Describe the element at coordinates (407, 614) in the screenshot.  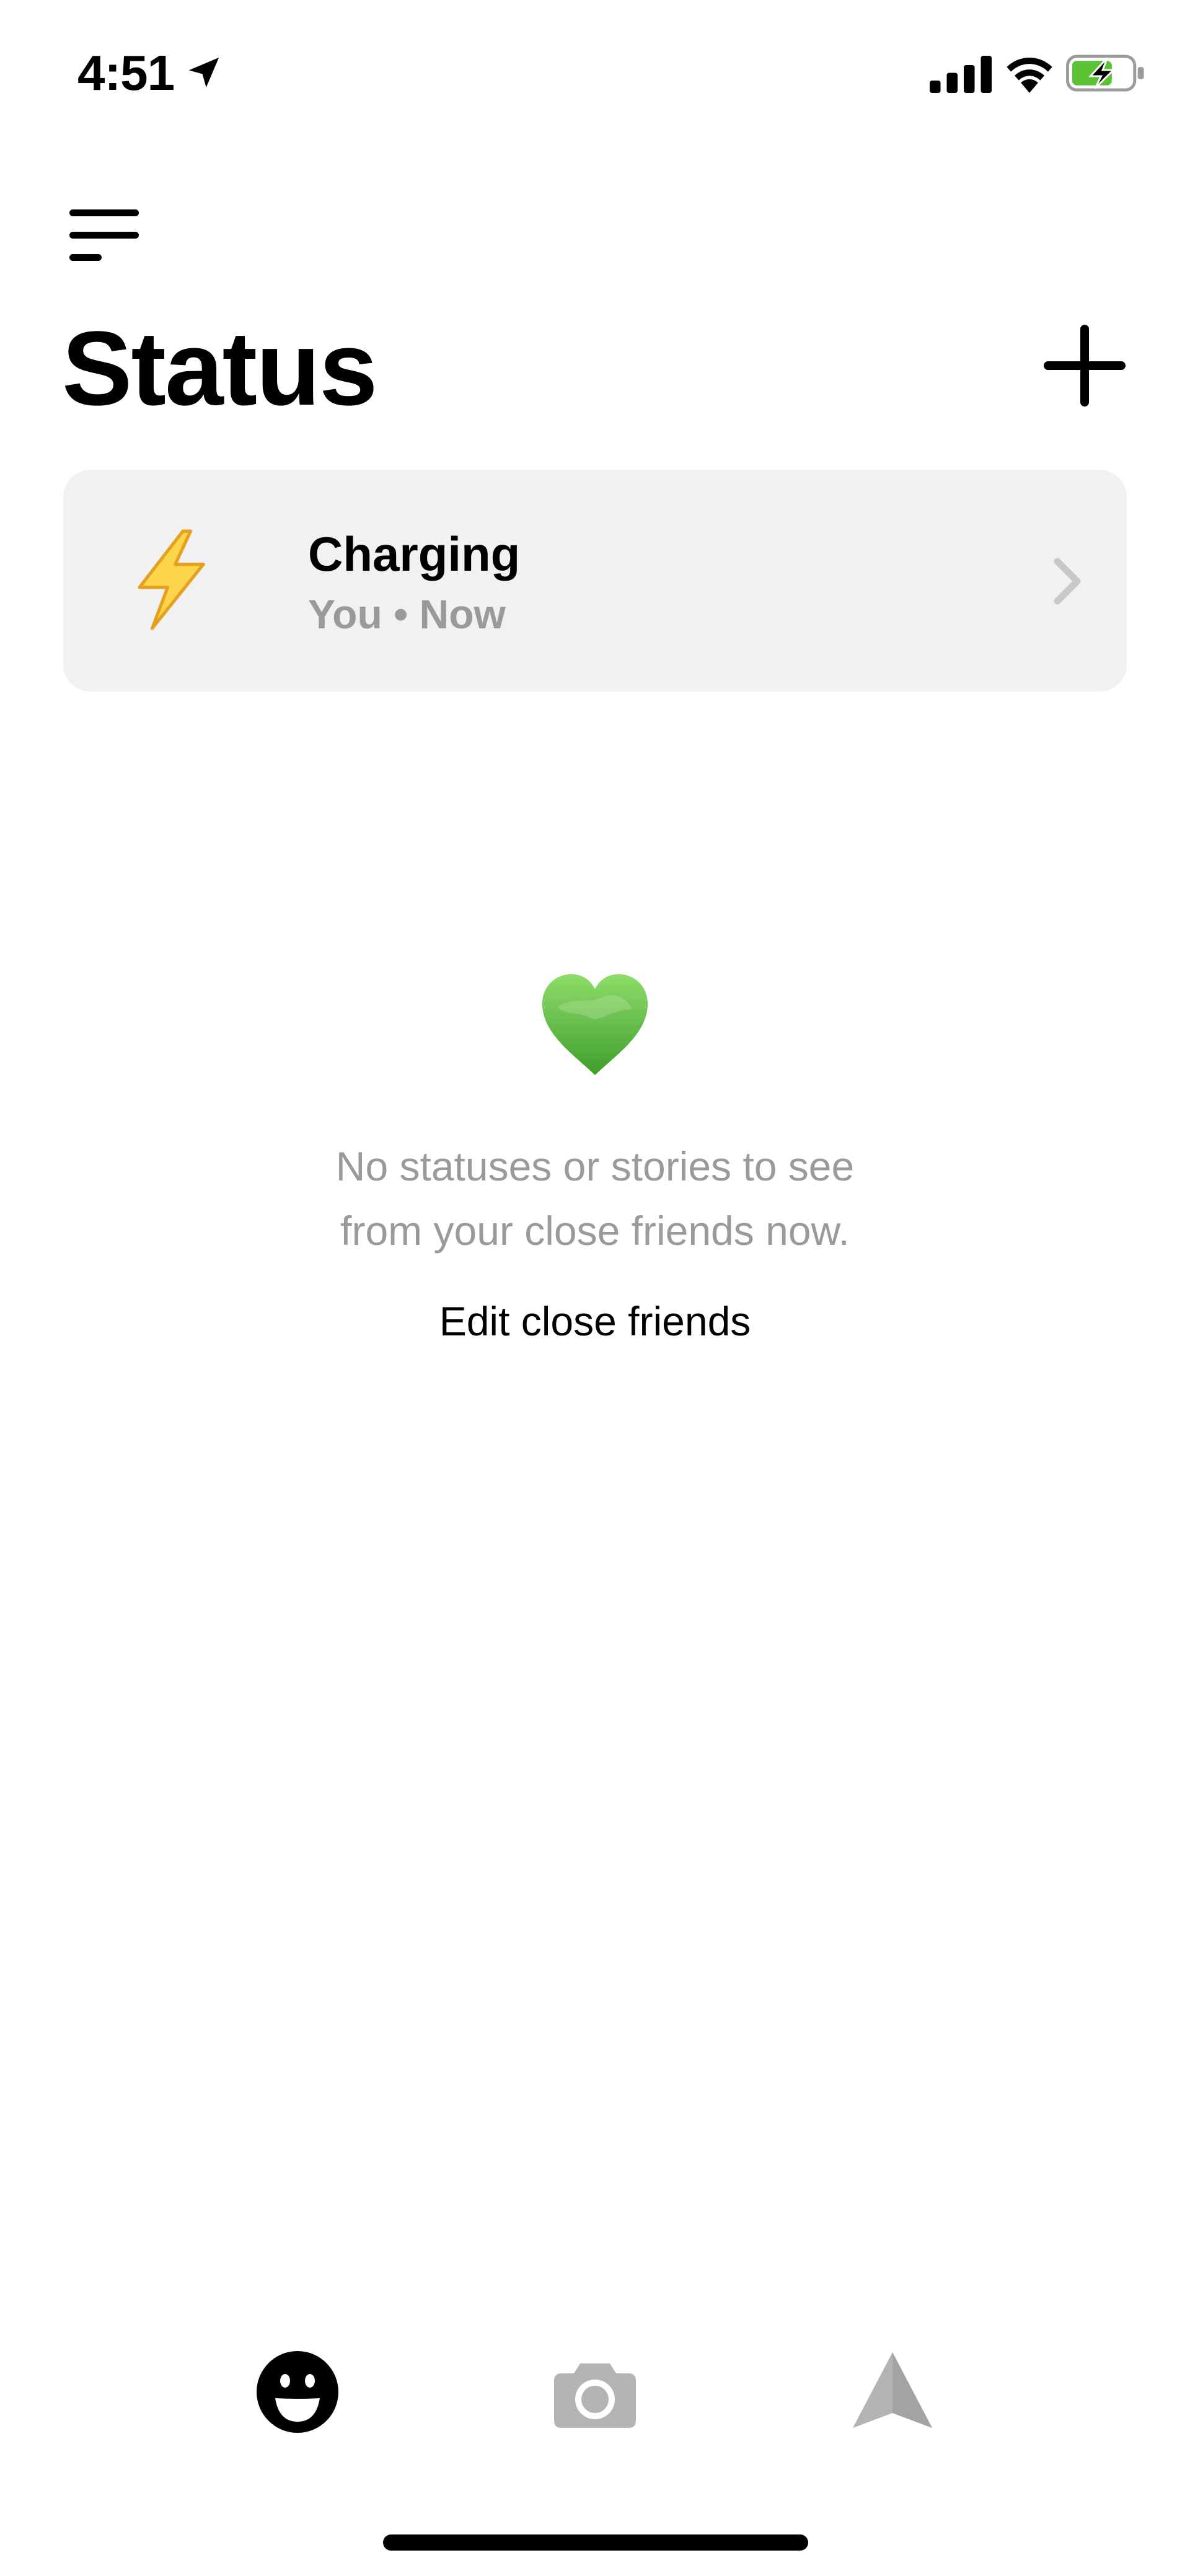
I see `status-subtitle: You • Now` at that location.